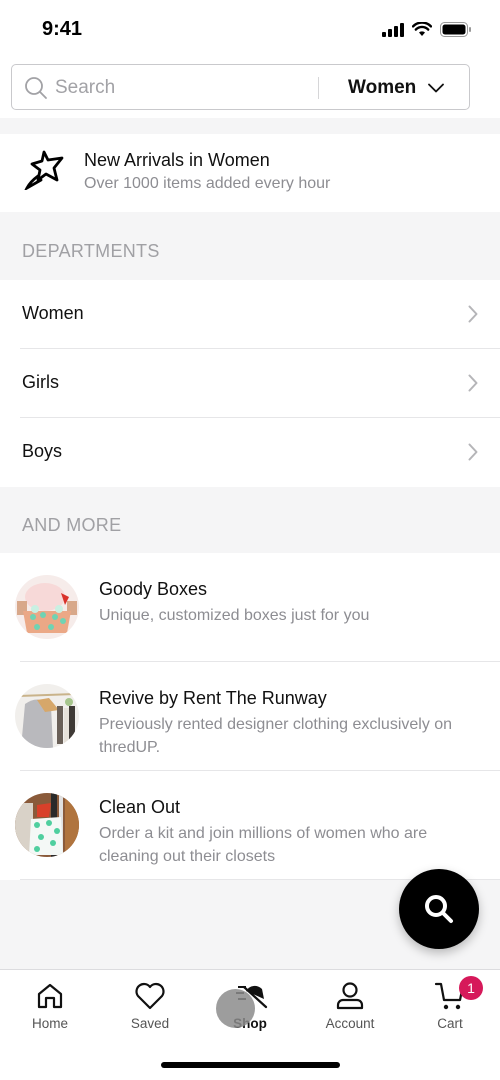 The width and height of the screenshot is (500, 1080). I want to click on tab-account: Account, so click(350, 1006).